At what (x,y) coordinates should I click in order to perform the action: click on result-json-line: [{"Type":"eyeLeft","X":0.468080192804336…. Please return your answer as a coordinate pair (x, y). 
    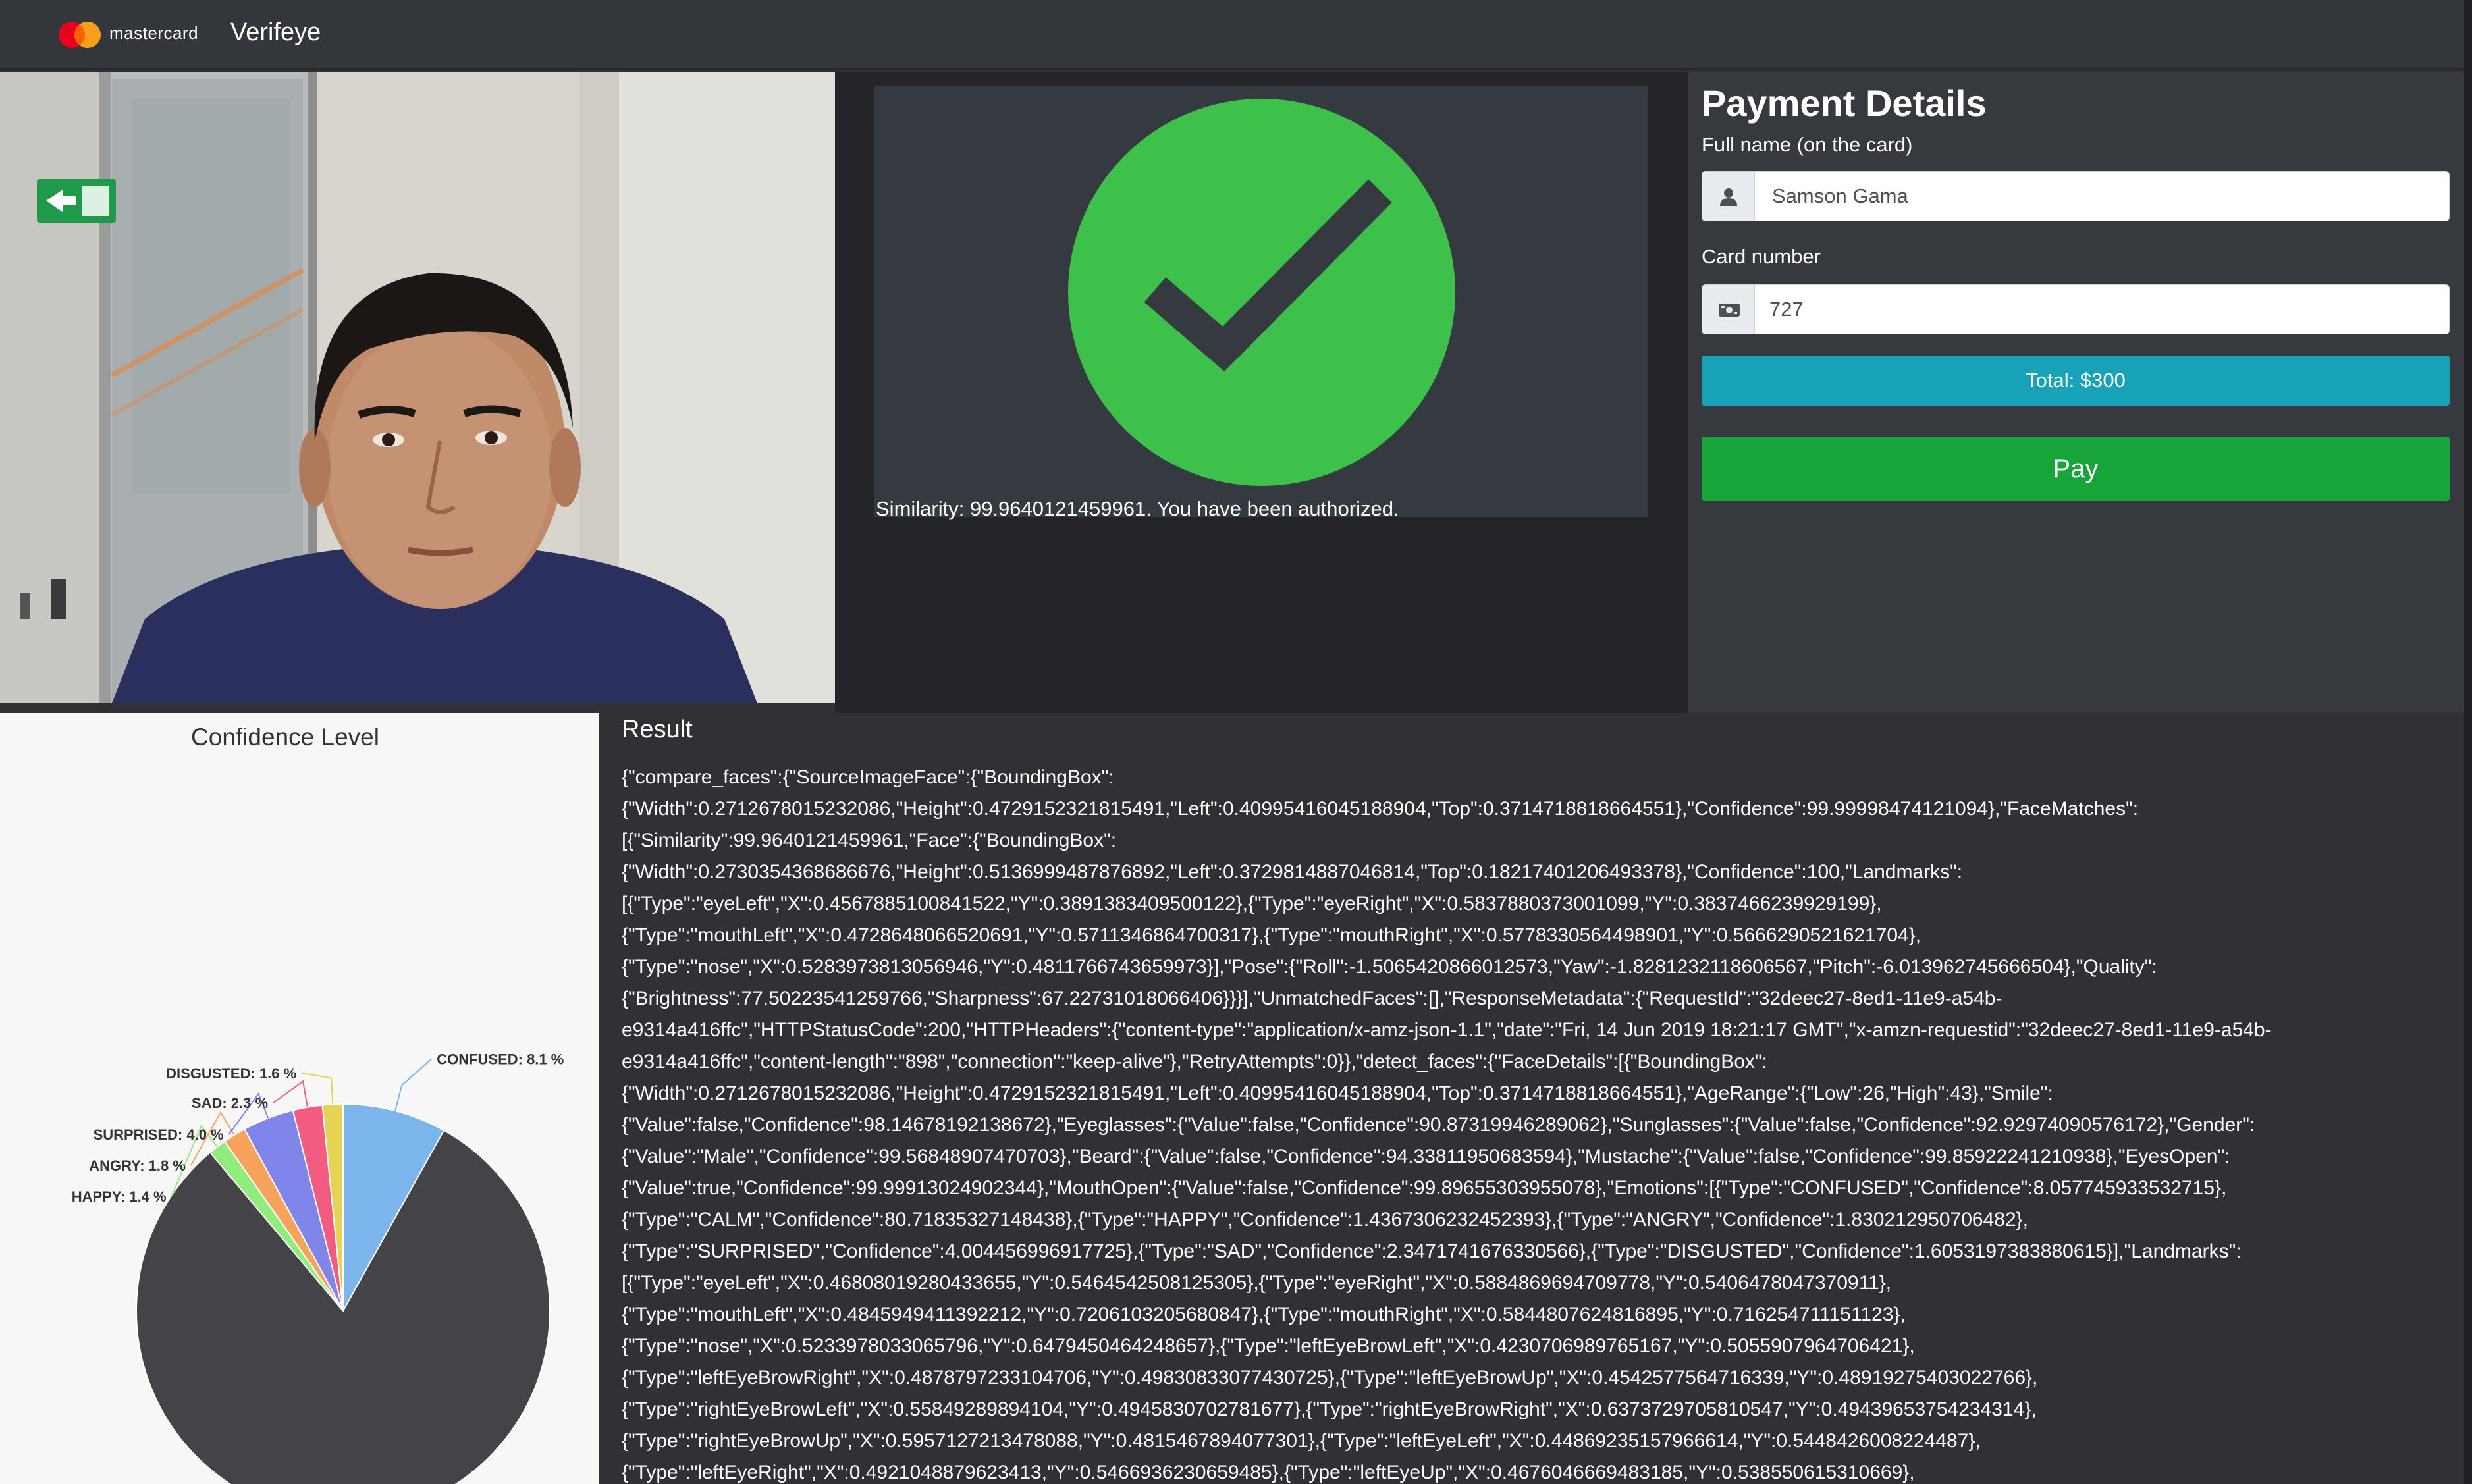
    Looking at the image, I should click on (1257, 1283).